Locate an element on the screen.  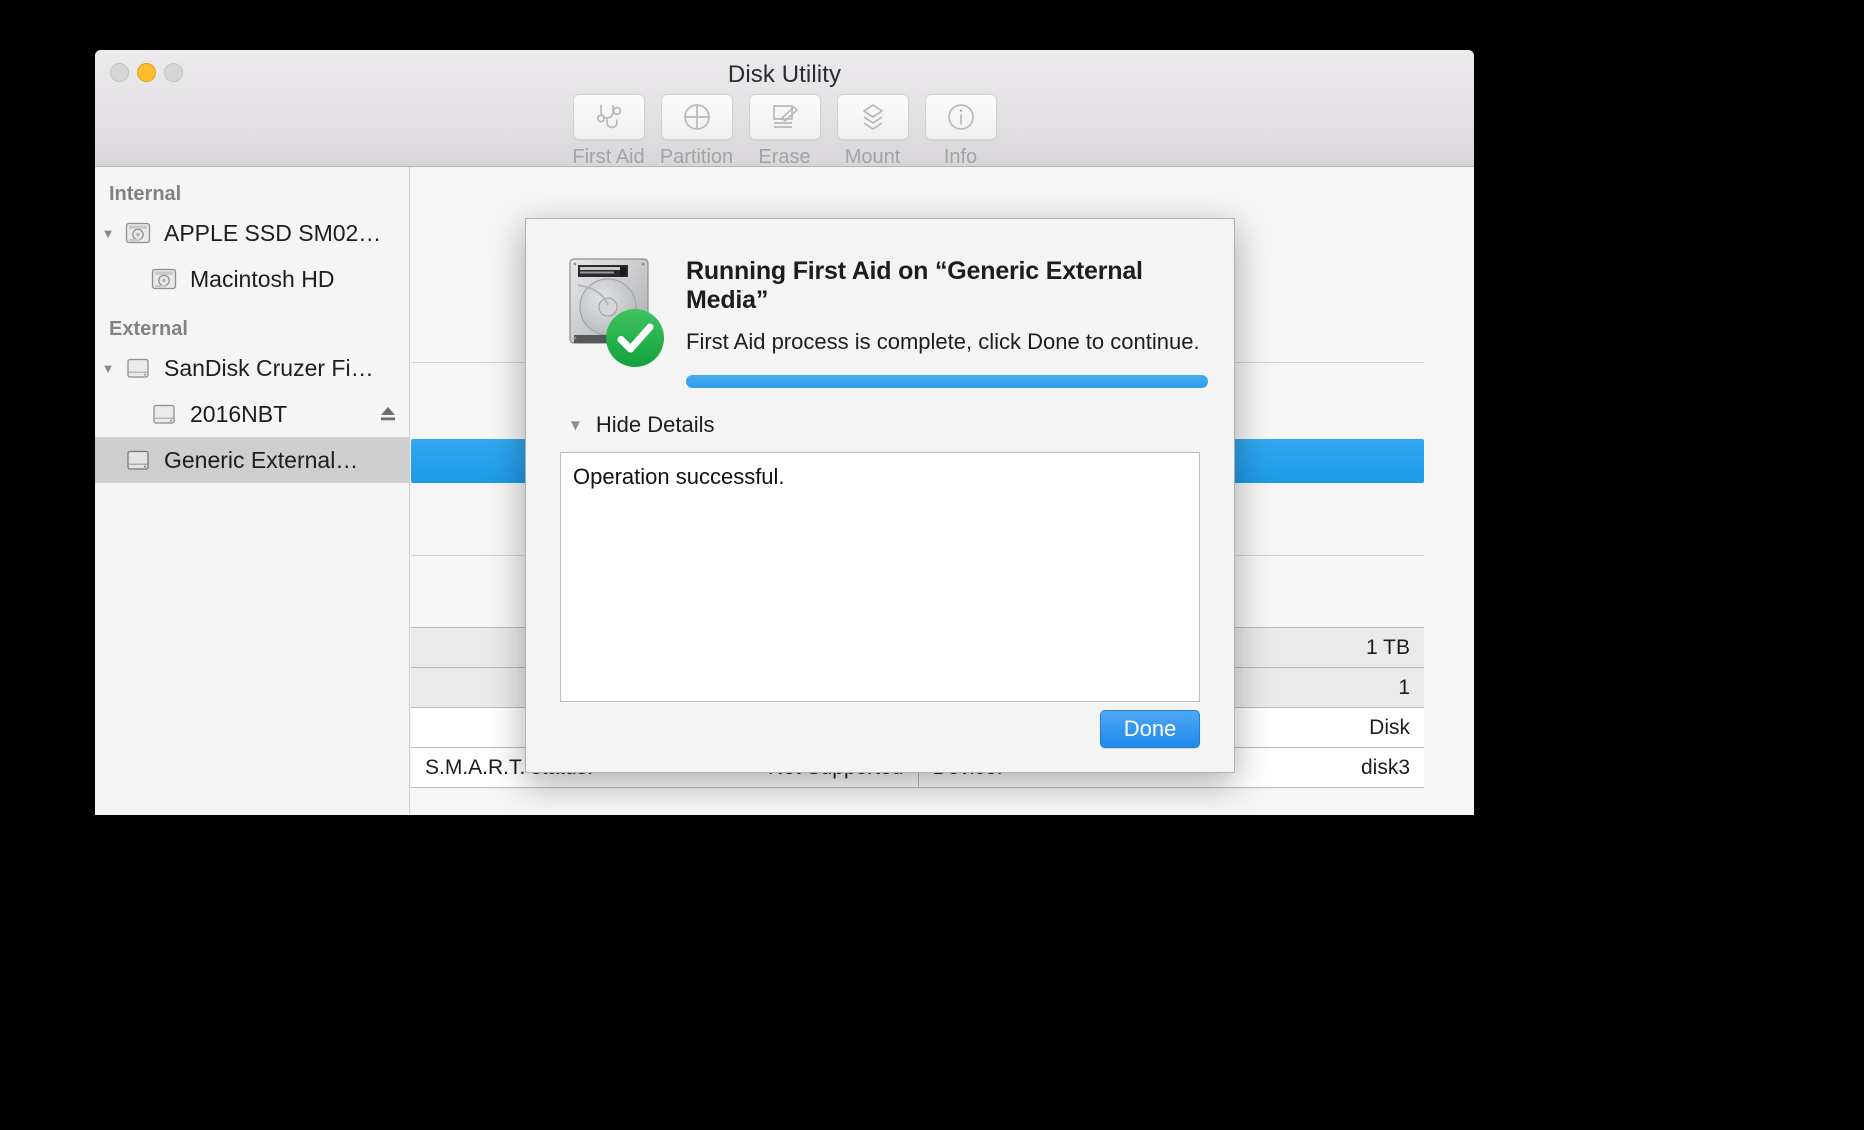
toolbar-label: Erase is located at coordinates (784, 157).